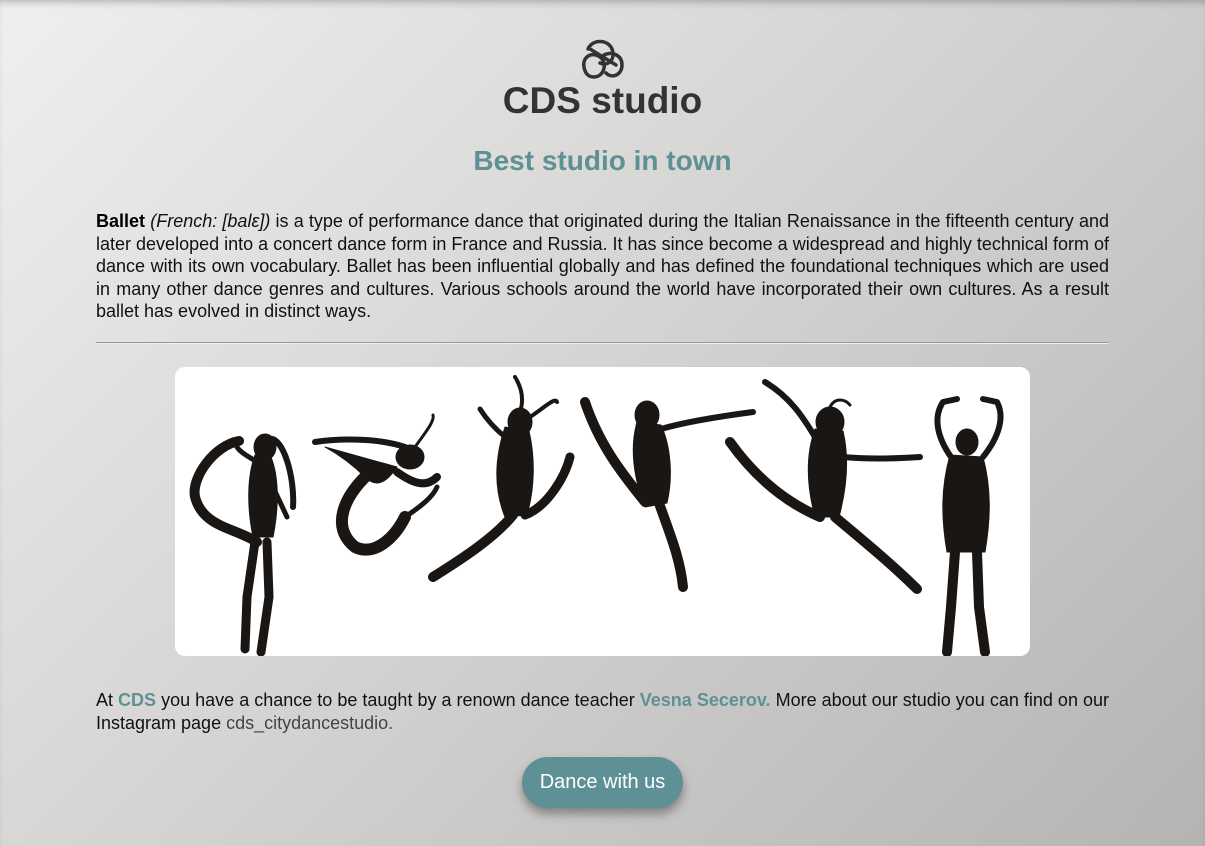 The image size is (1205, 846). I want to click on instagram-link: cds_citydancestudio., so click(309, 723).